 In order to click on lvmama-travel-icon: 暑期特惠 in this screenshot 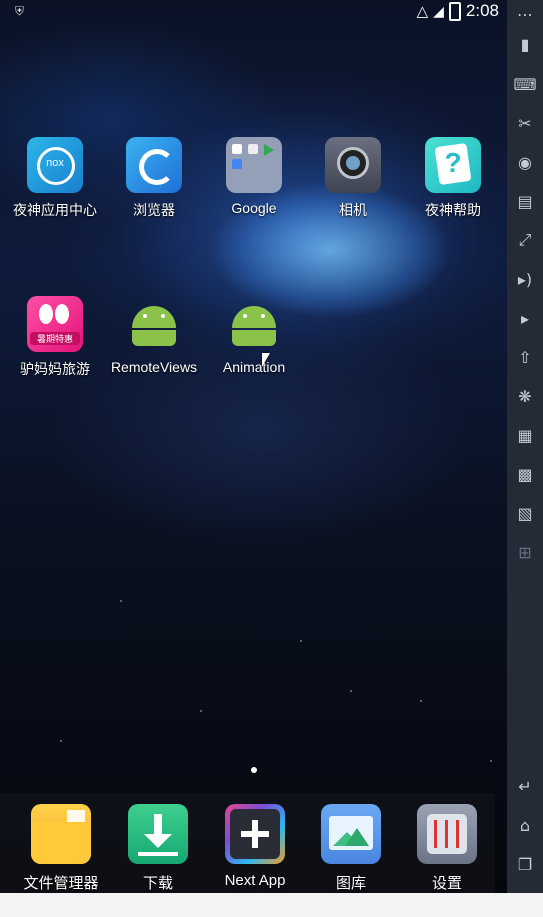, I will do `click(55, 324)`.